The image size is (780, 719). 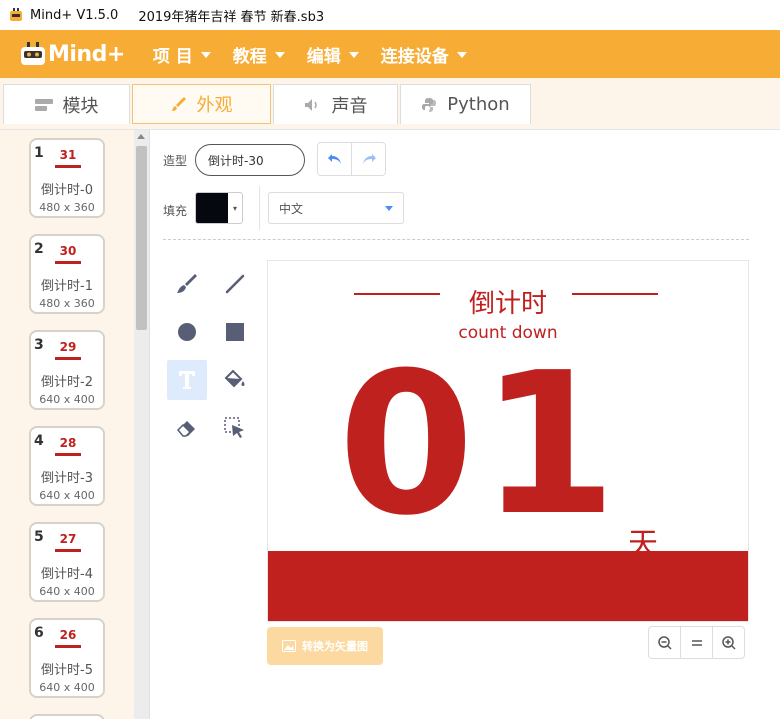 What do you see at coordinates (74, 15) in the screenshot?
I see `app-version: Mind+ V1.5.0` at bounding box center [74, 15].